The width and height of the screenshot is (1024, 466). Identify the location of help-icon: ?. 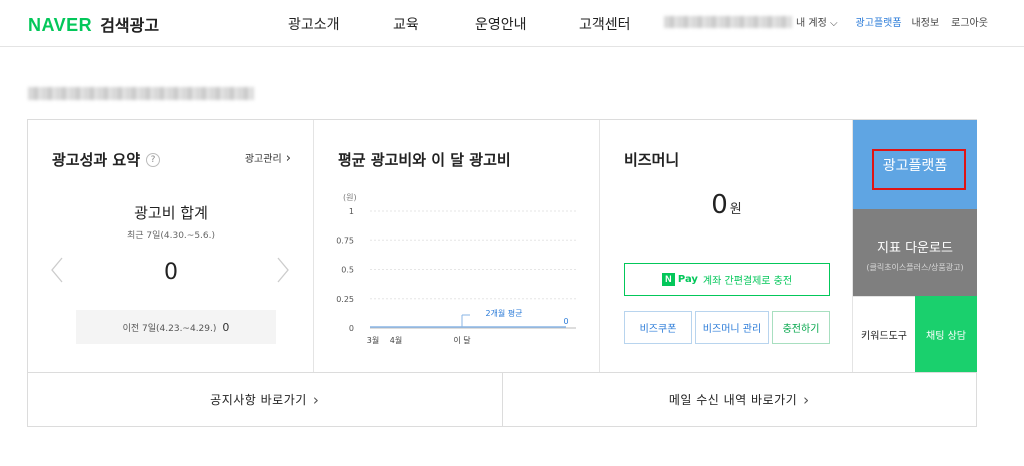
(153, 159).